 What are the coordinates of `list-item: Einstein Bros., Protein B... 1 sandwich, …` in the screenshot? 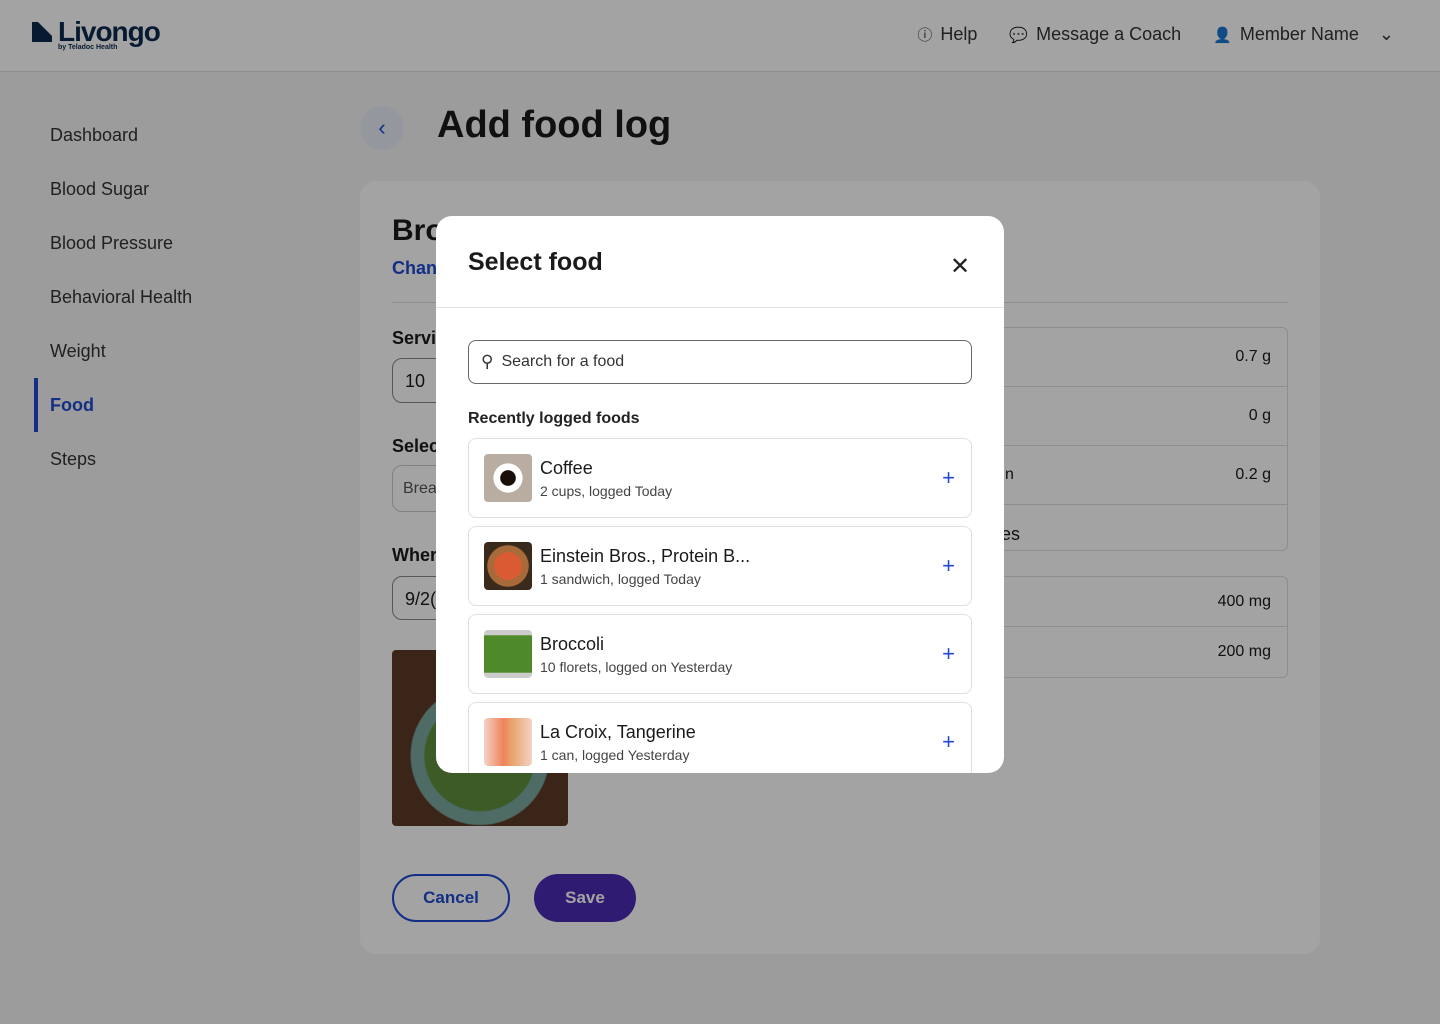 It's located at (720, 566).